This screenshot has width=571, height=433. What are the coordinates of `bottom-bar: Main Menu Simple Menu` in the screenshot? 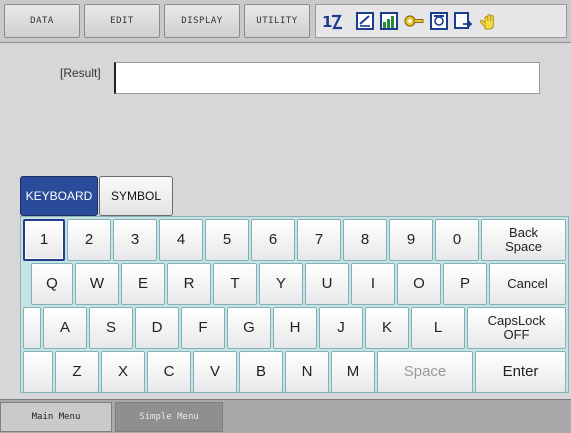 It's located at (285, 416).